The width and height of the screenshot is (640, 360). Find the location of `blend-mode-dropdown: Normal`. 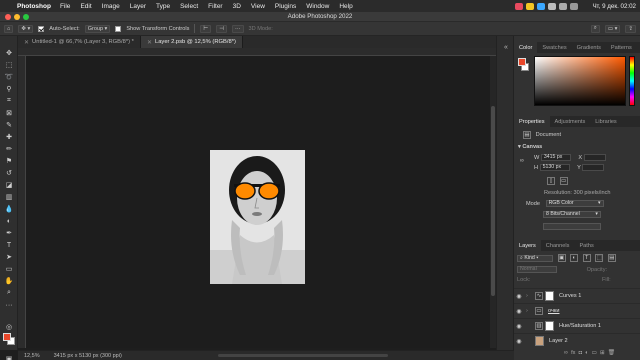

blend-mode-dropdown: Normal is located at coordinates (537, 269).